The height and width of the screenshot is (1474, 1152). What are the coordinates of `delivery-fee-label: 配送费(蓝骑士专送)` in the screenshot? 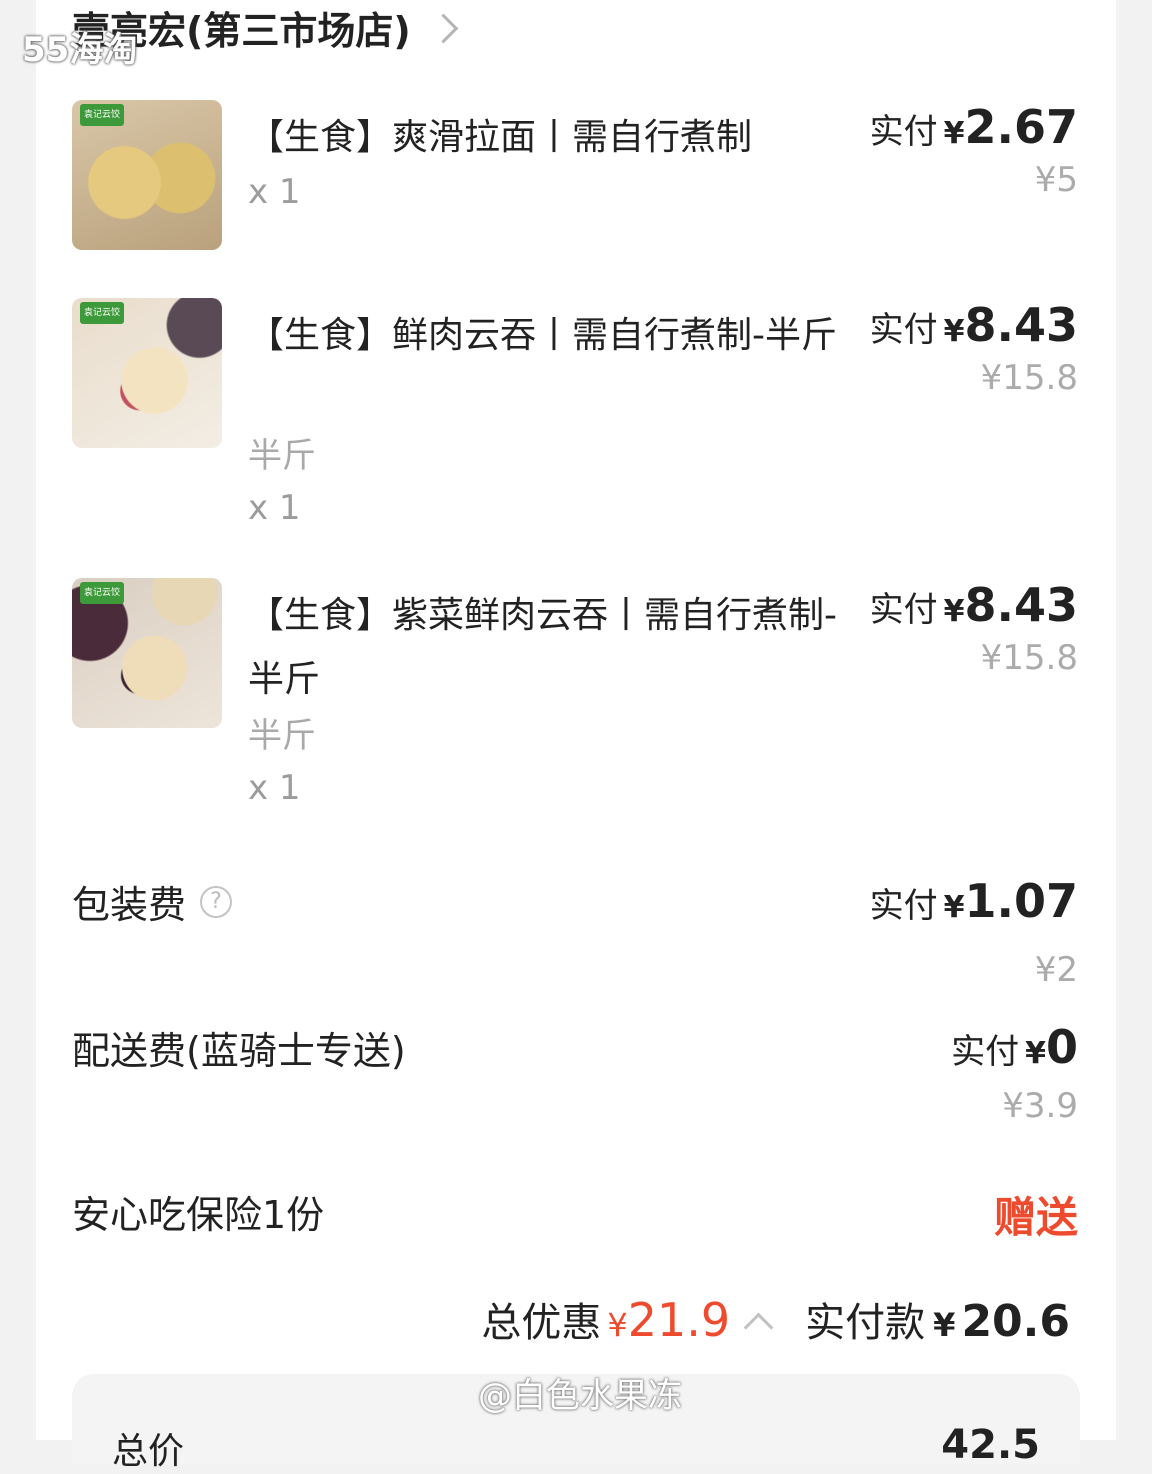 It's located at (239, 1051).